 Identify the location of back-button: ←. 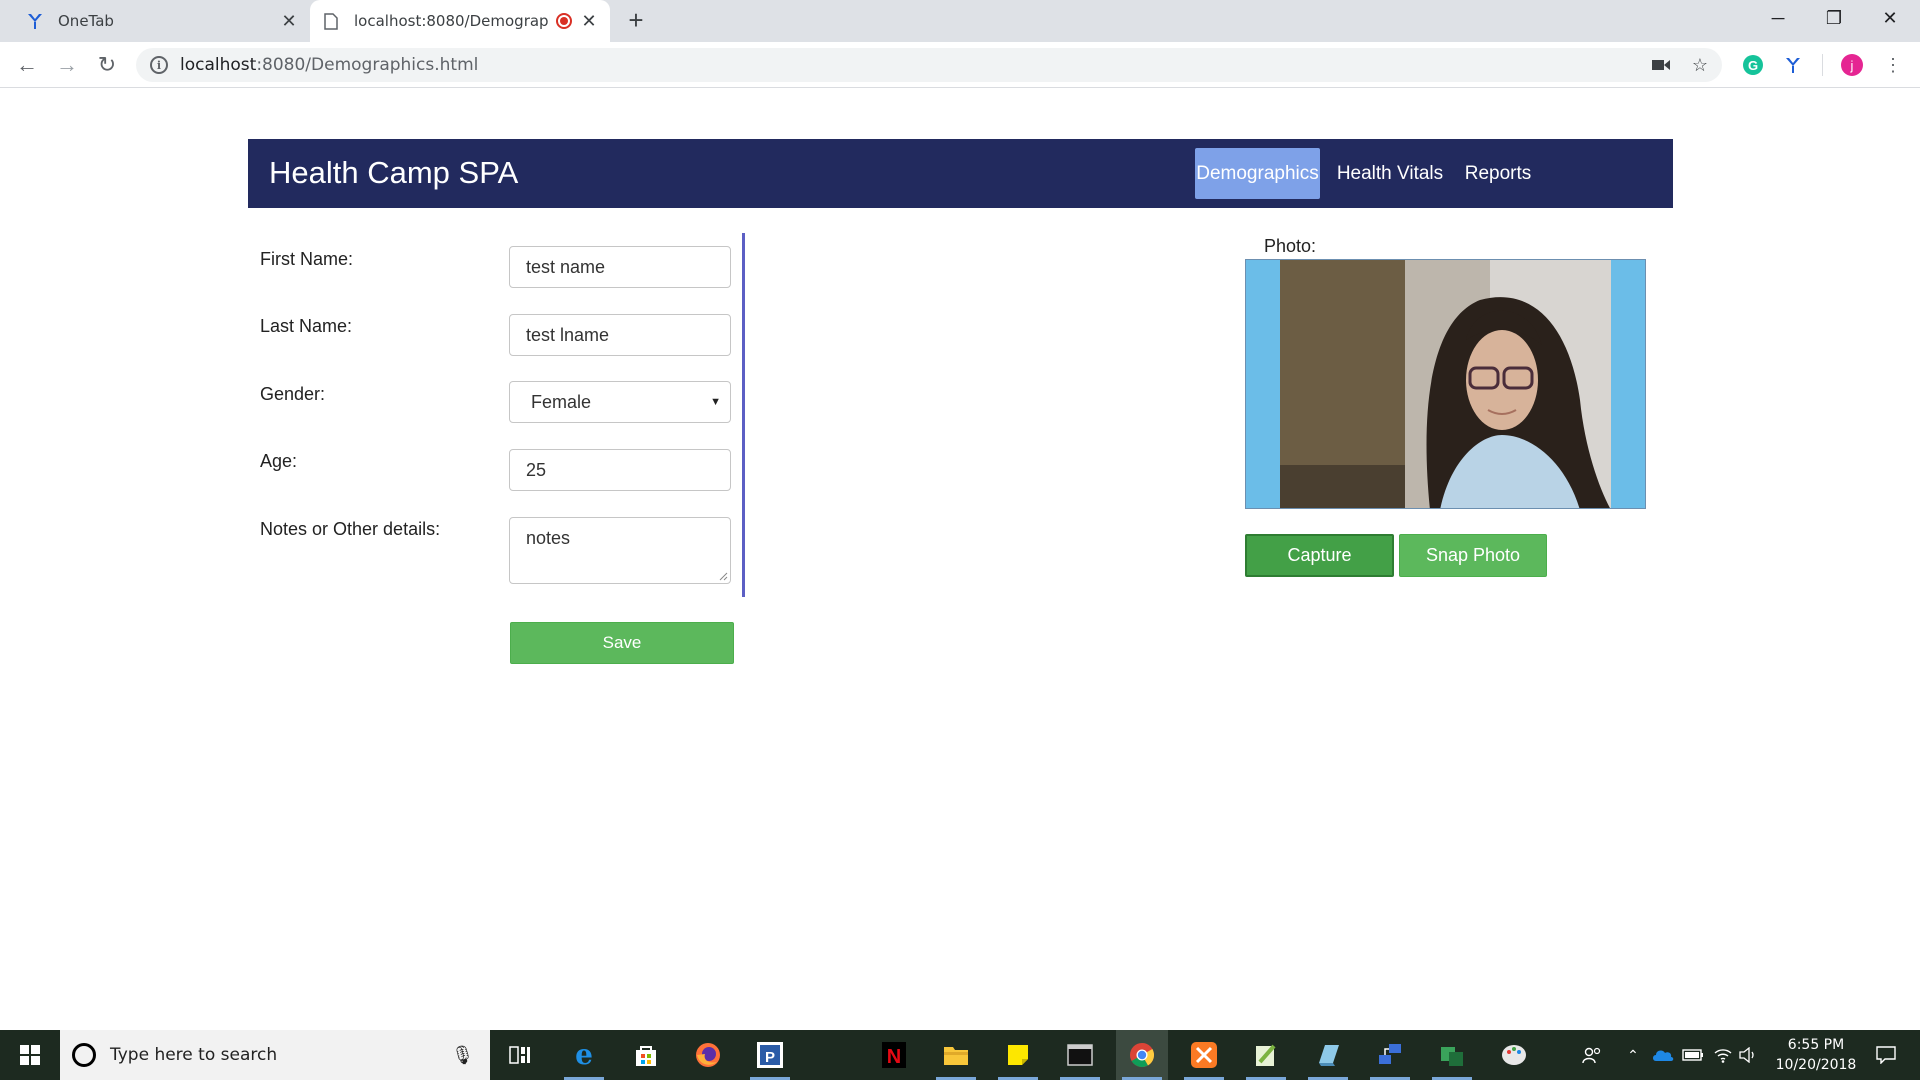
(27, 65).